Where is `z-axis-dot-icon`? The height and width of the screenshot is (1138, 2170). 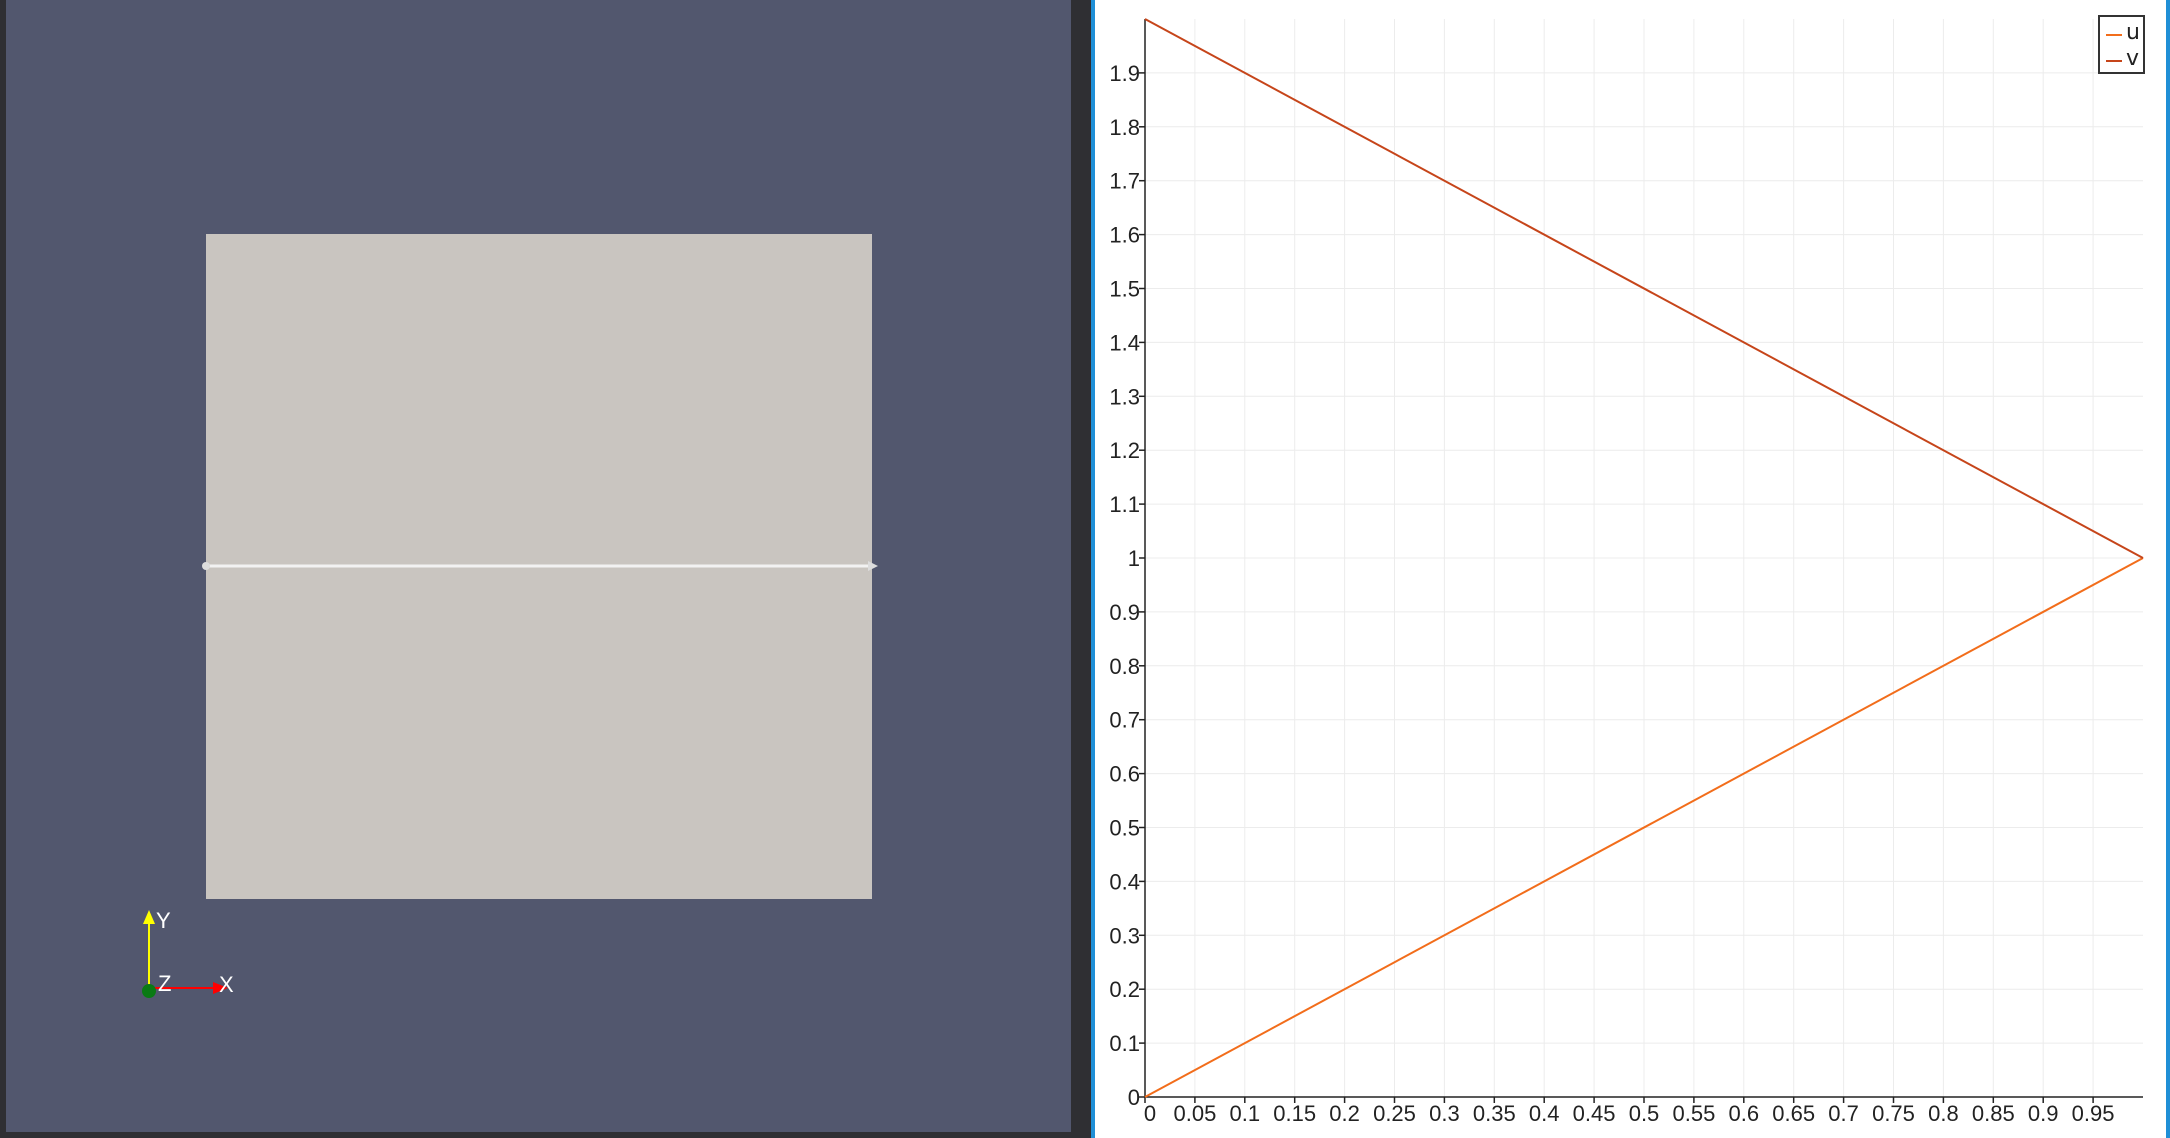
z-axis-dot-icon is located at coordinates (149, 991).